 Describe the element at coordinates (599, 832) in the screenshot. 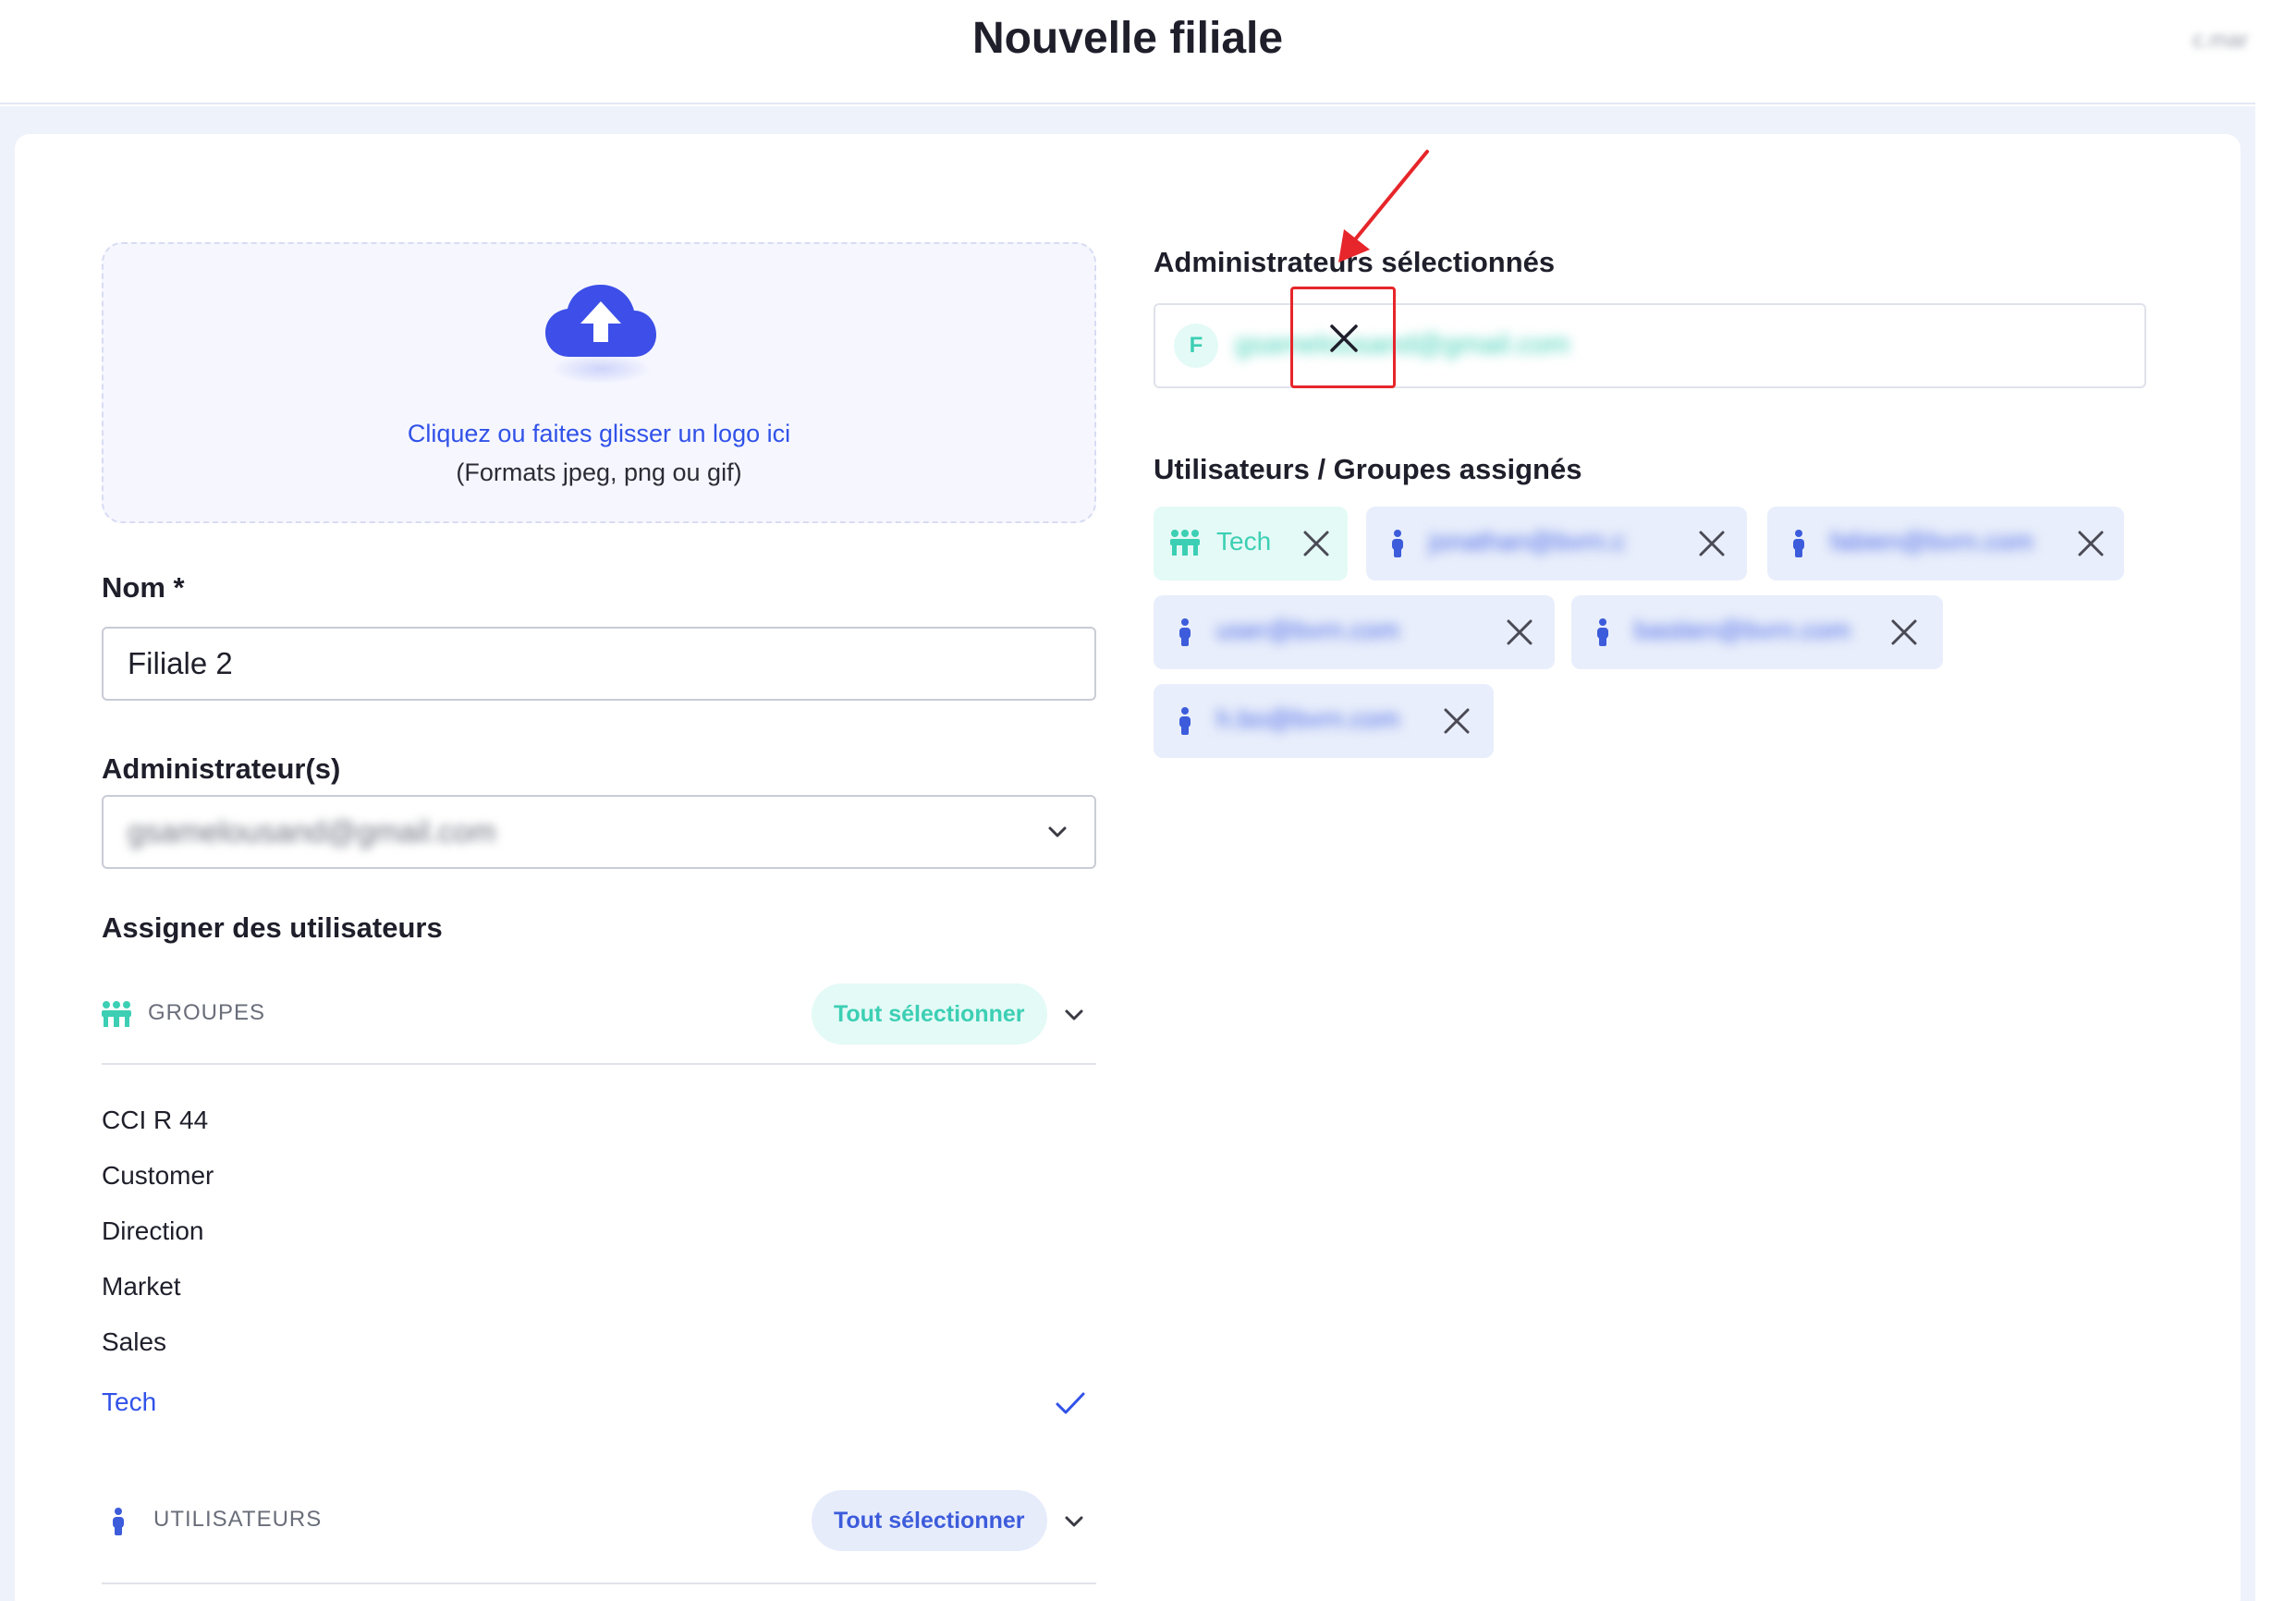

I see `admins-select: gsamelousand@gmail.com` at that location.